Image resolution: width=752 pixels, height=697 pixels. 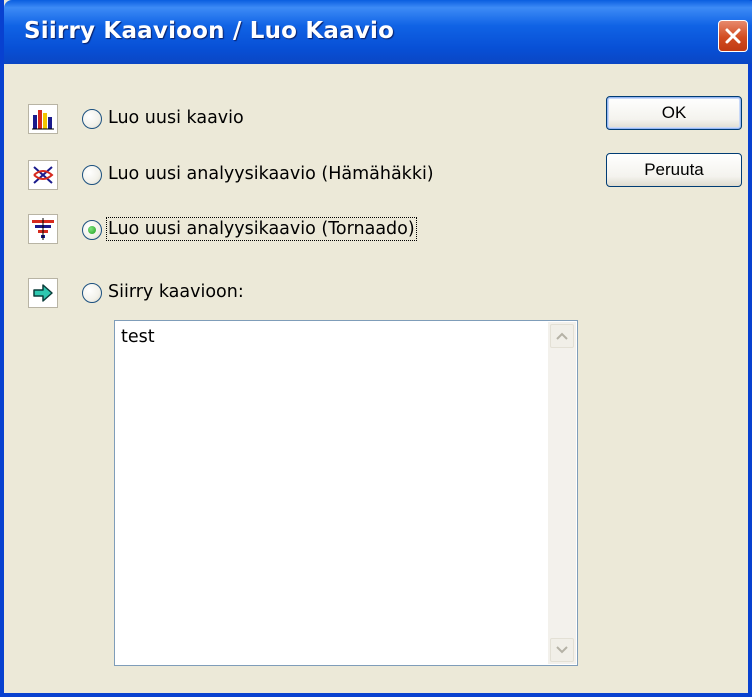 I want to click on arrow-right-icon, so click(x=43, y=293).